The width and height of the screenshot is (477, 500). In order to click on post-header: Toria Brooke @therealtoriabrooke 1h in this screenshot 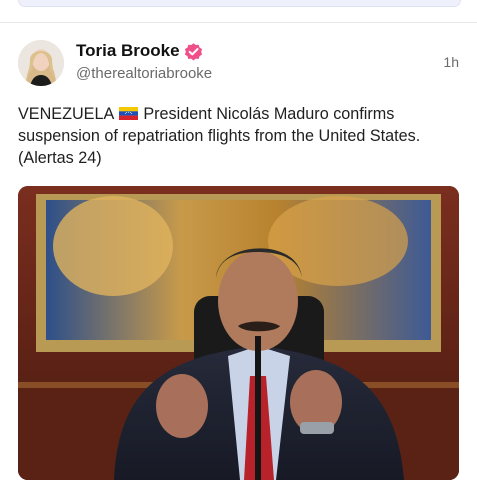, I will do `click(238, 63)`.